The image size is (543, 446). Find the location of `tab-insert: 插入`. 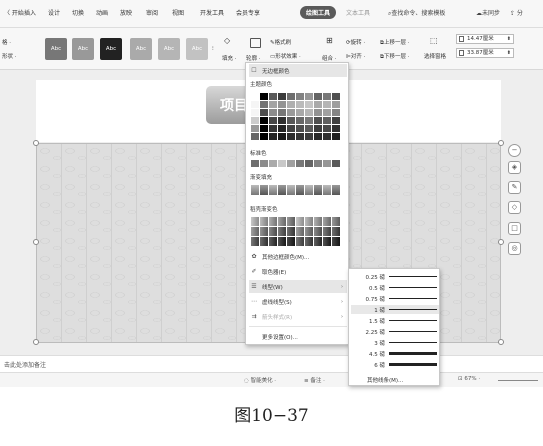

tab-insert: 插入 is located at coordinates (30, 12).